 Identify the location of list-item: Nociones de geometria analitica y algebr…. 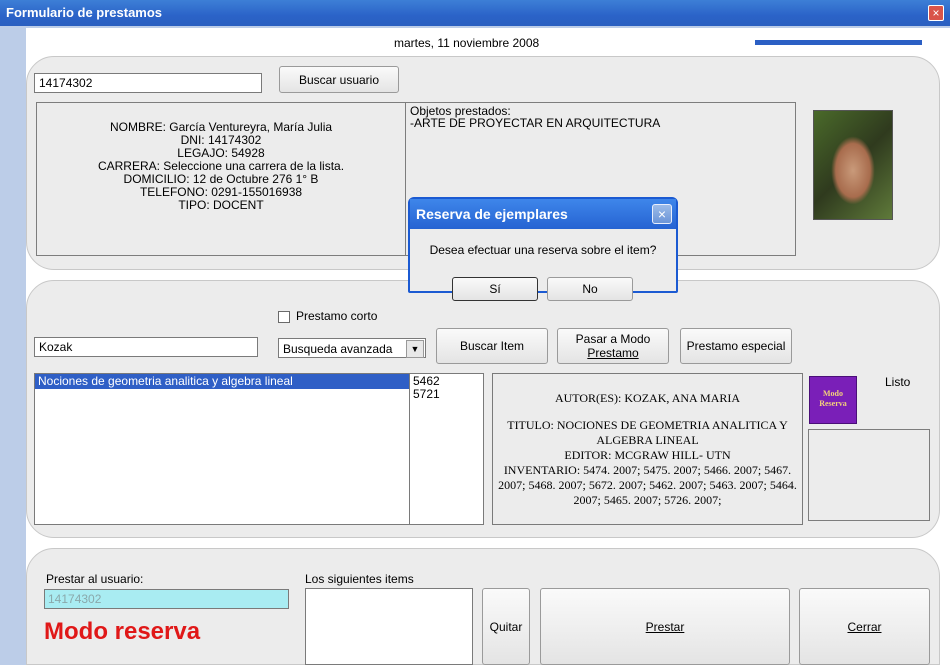
(222, 381).